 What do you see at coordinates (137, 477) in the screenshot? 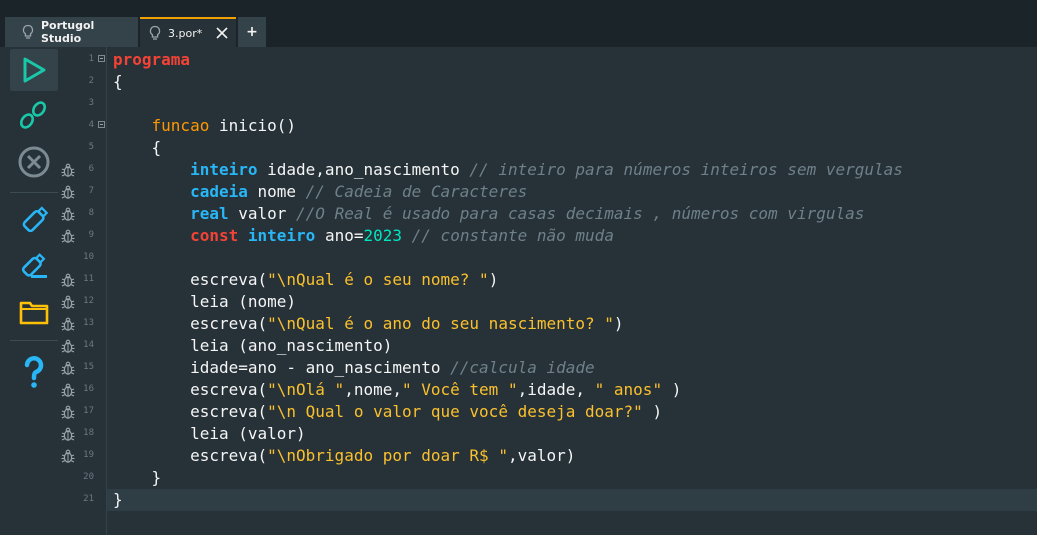
I see `code-token: }` at bounding box center [137, 477].